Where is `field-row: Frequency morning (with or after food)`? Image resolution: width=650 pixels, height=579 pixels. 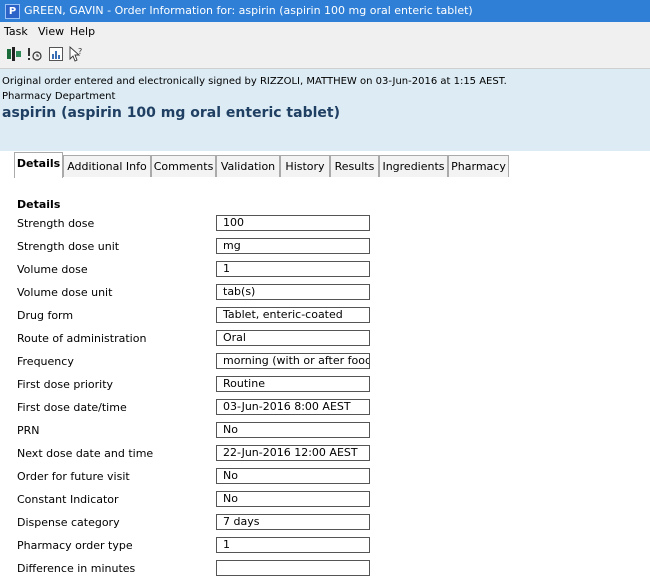 field-row: Frequency morning (with or after food) is located at coordinates (325, 362).